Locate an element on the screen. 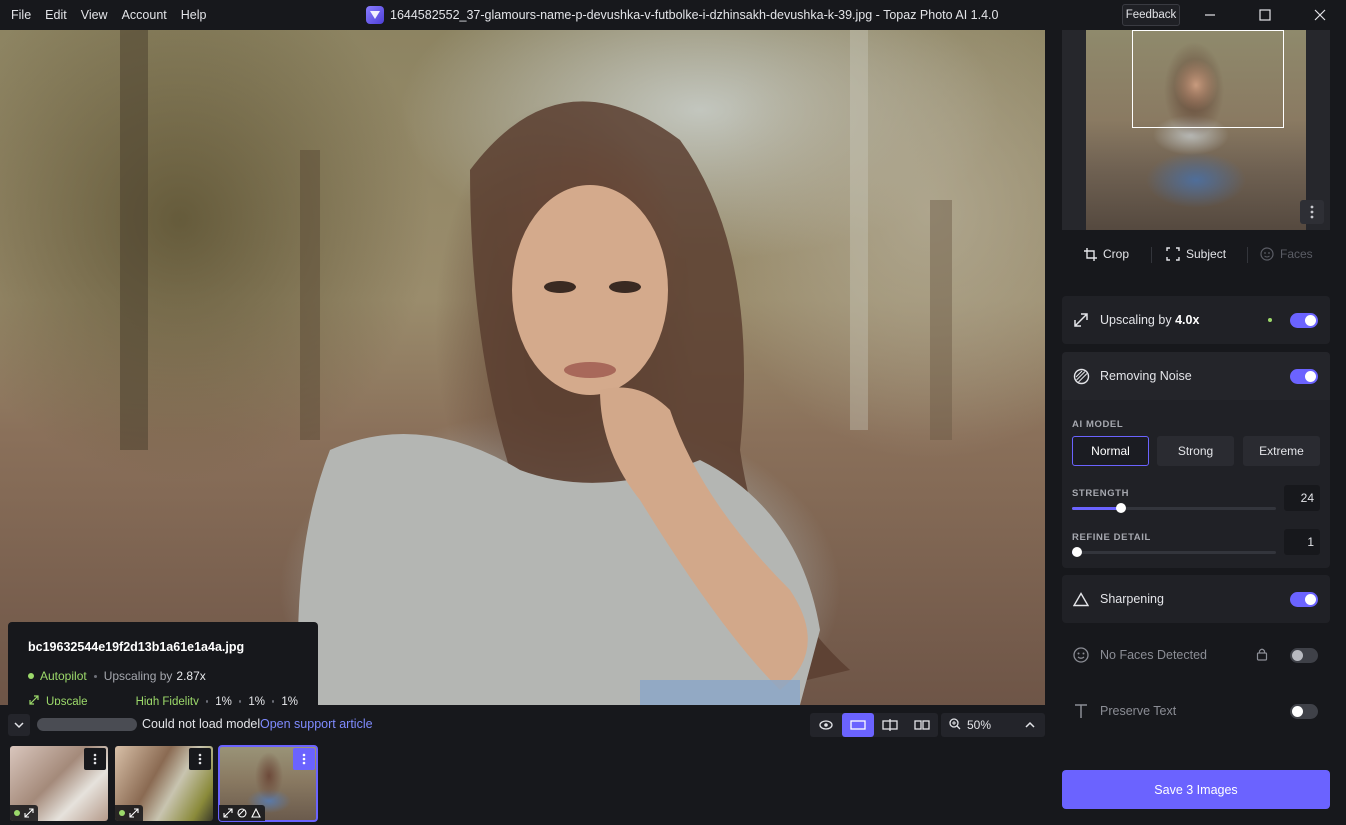 This screenshot has width=1346, height=825. info-pct-1: 1% is located at coordinates (223, 700).